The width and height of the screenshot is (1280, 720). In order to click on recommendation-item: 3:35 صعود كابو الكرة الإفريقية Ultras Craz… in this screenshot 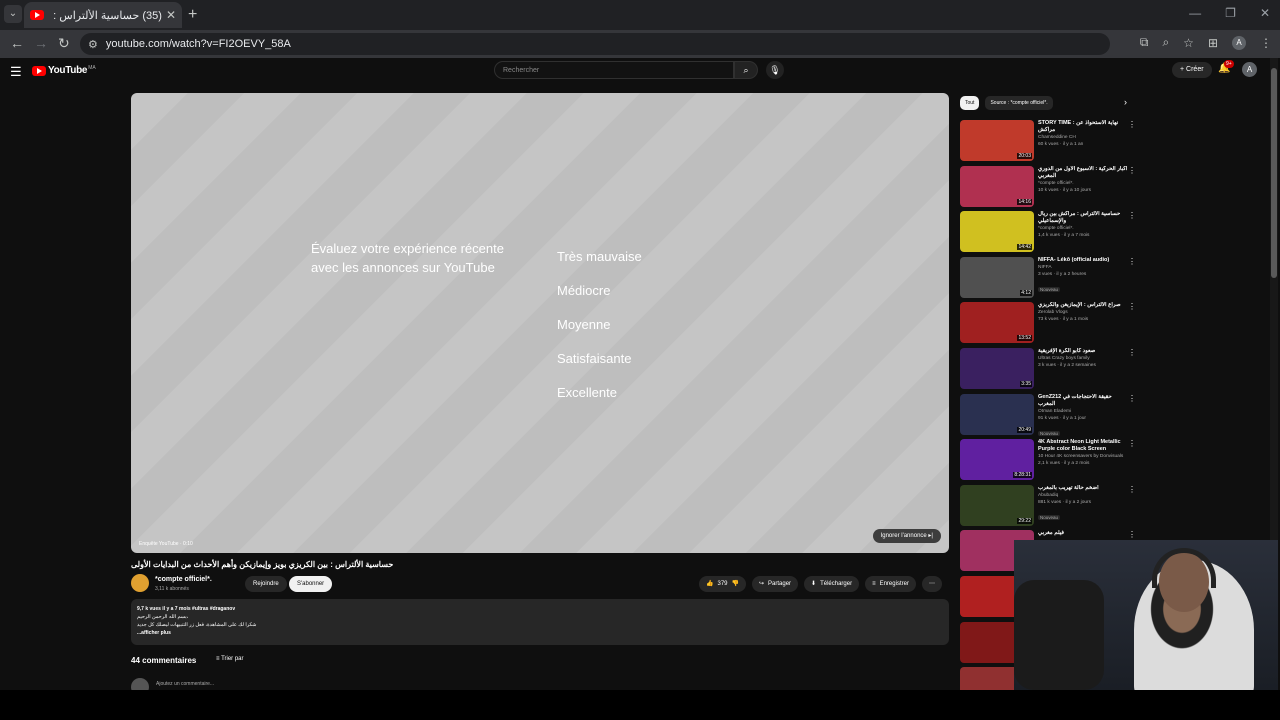, I will do `click(1050, 370)`.